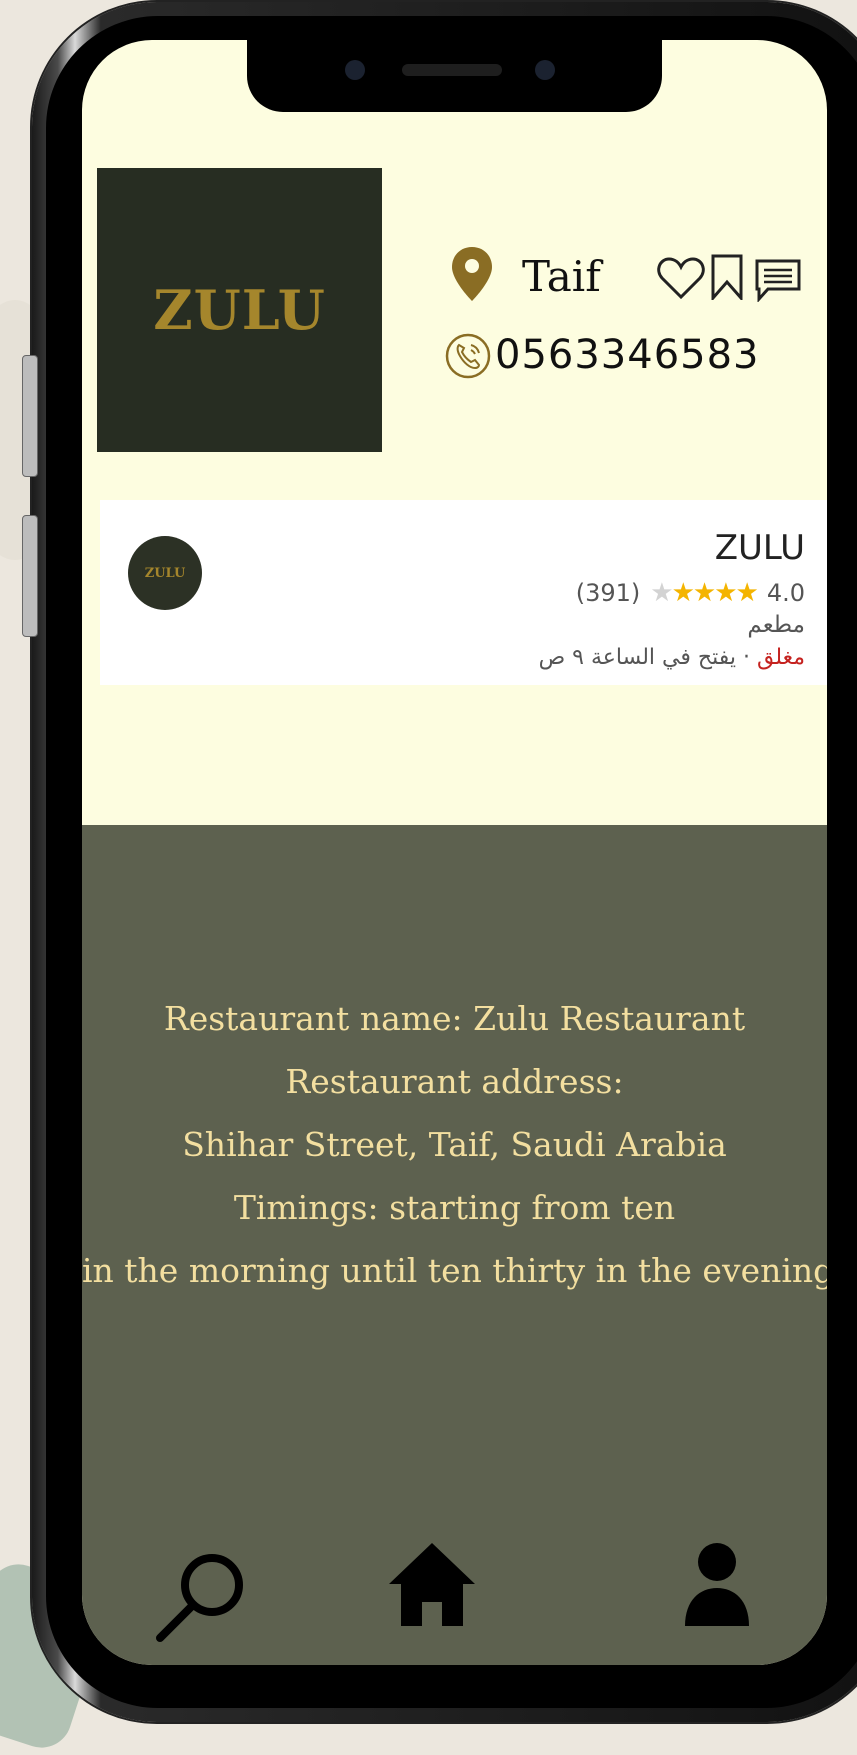  Describe the element at coordinates (561, 276) in the screenshot. I see `city-label: Taif` at that location.